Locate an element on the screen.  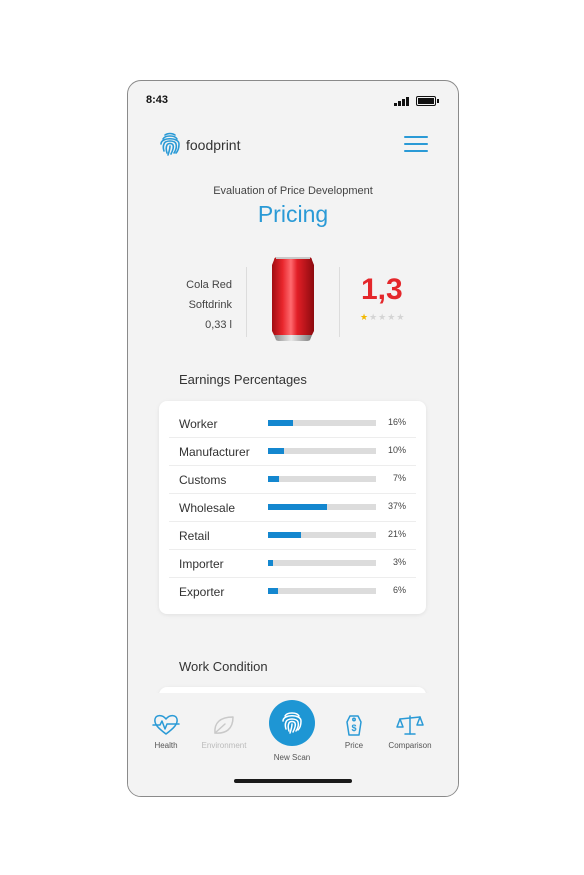
earnings-row: Retail 21% is located at coordinates (292, 535).